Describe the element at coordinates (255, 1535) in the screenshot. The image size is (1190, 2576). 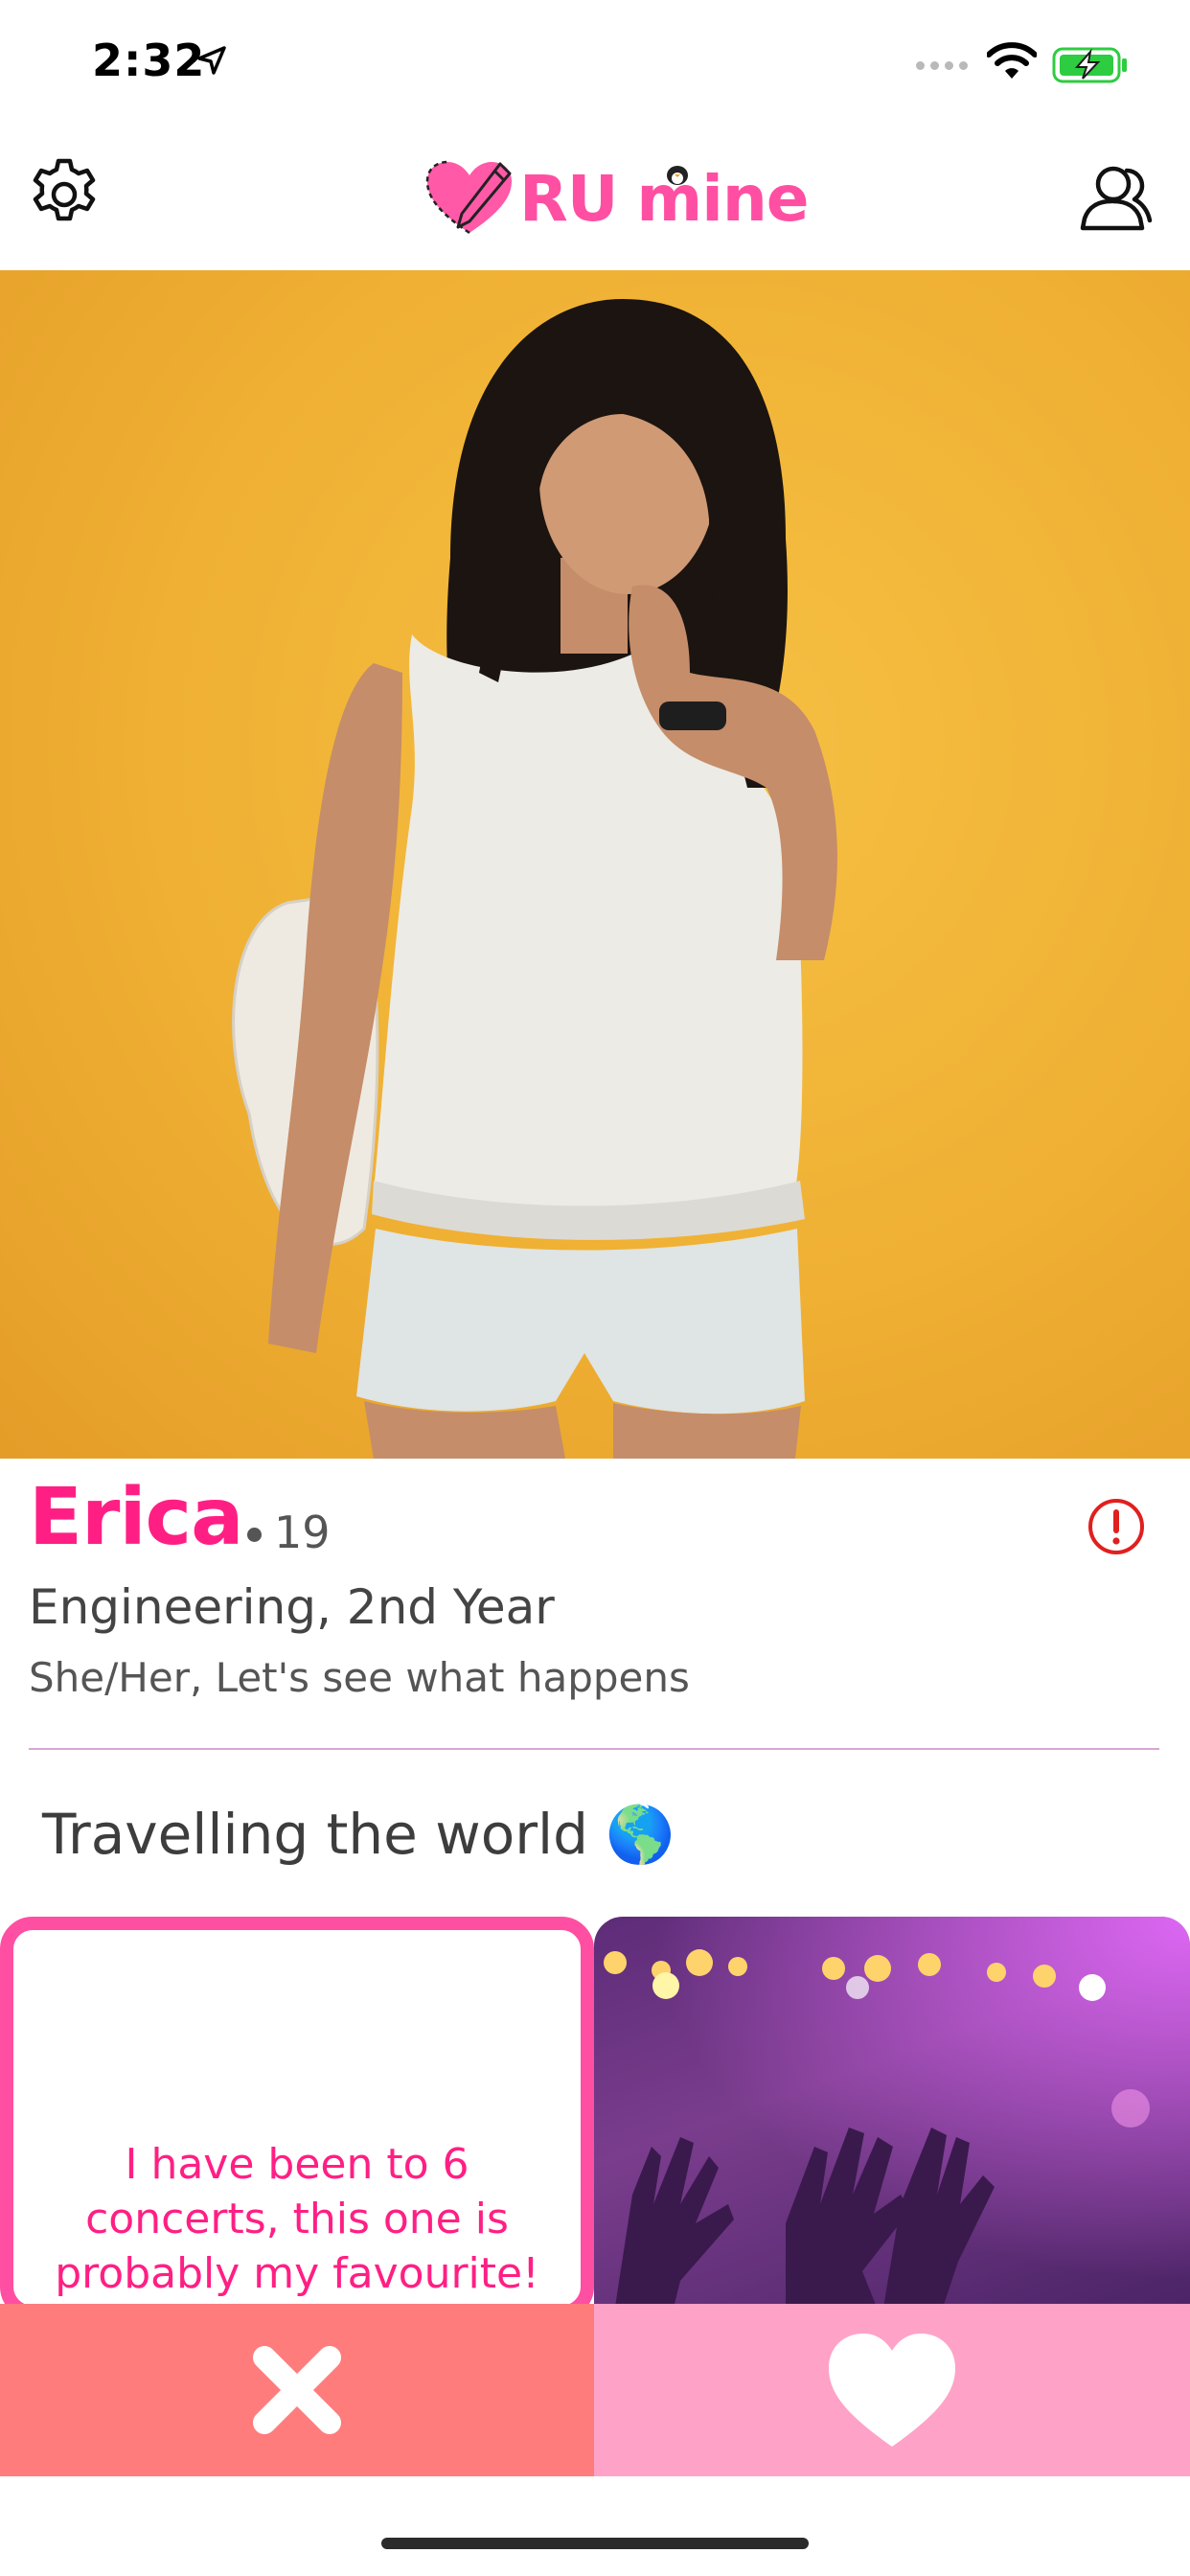
I see `separator-dot` at that location.